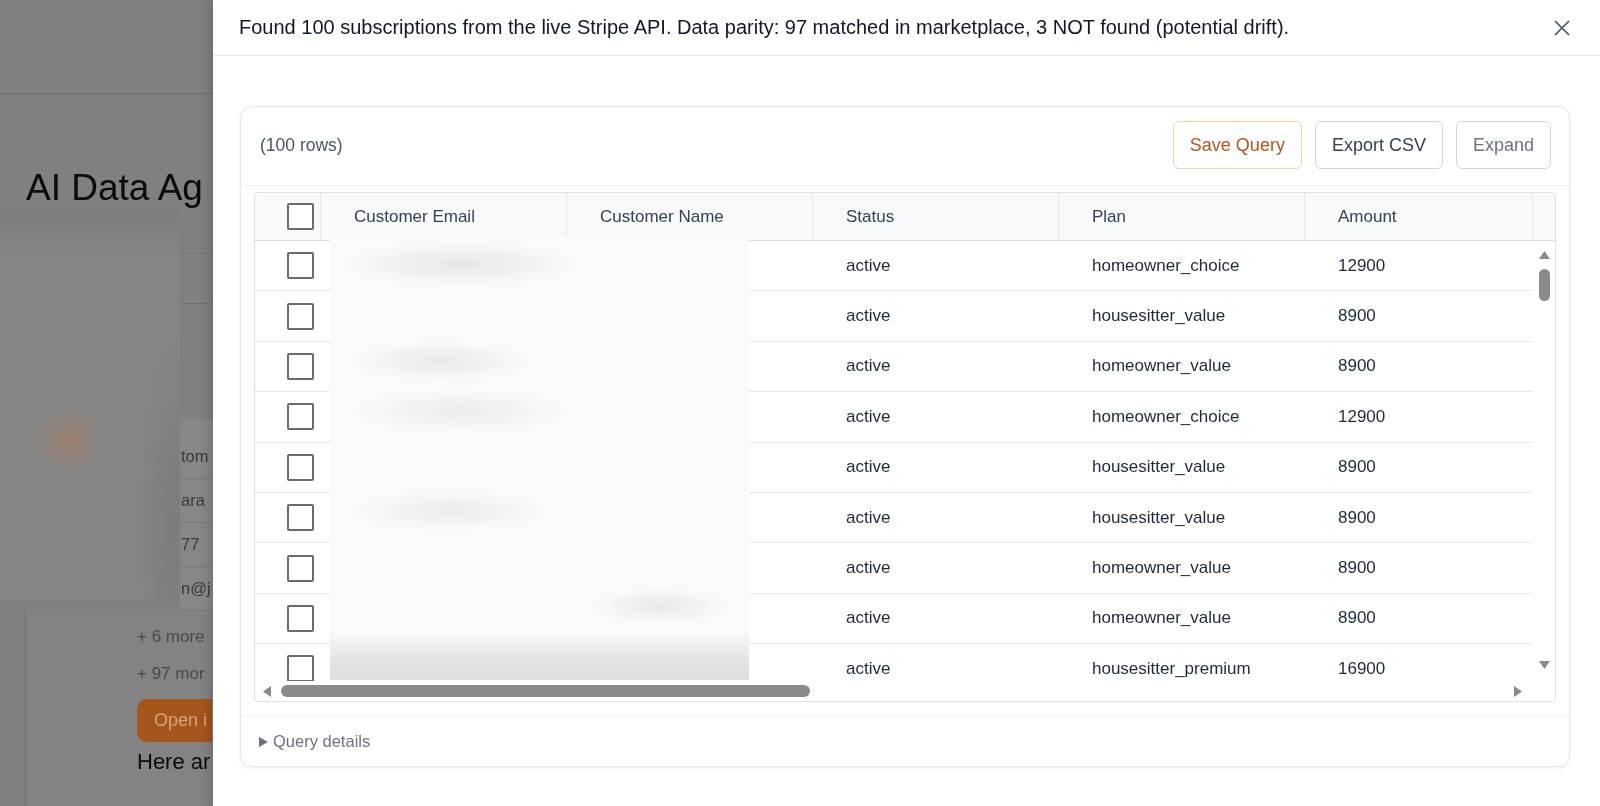 The width and height of the screenshot is (1600, 806). I want to click on table-cell: housesitter_premium, so click(1171, 668).